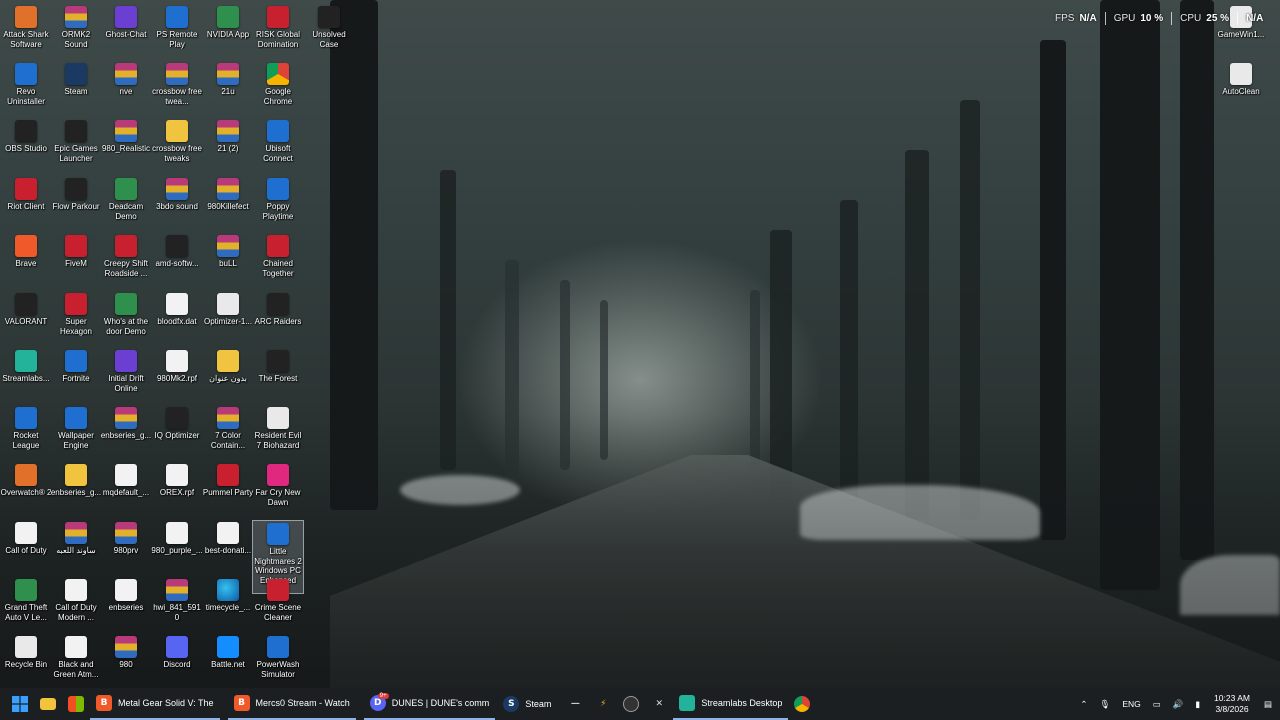 This screenshot has width=1280, height=720. What do you see at coordinates (76, 204) in the screenshot?
I see `desktop-icon: Flow Parkour` at bounding box center [76, 204].